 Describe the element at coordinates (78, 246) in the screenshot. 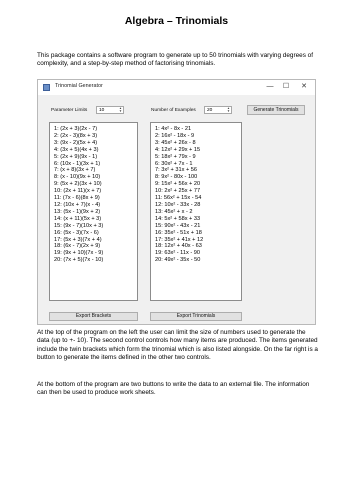

I see `list-item: 18: (6x - 7)(2x + 9)` at that location.